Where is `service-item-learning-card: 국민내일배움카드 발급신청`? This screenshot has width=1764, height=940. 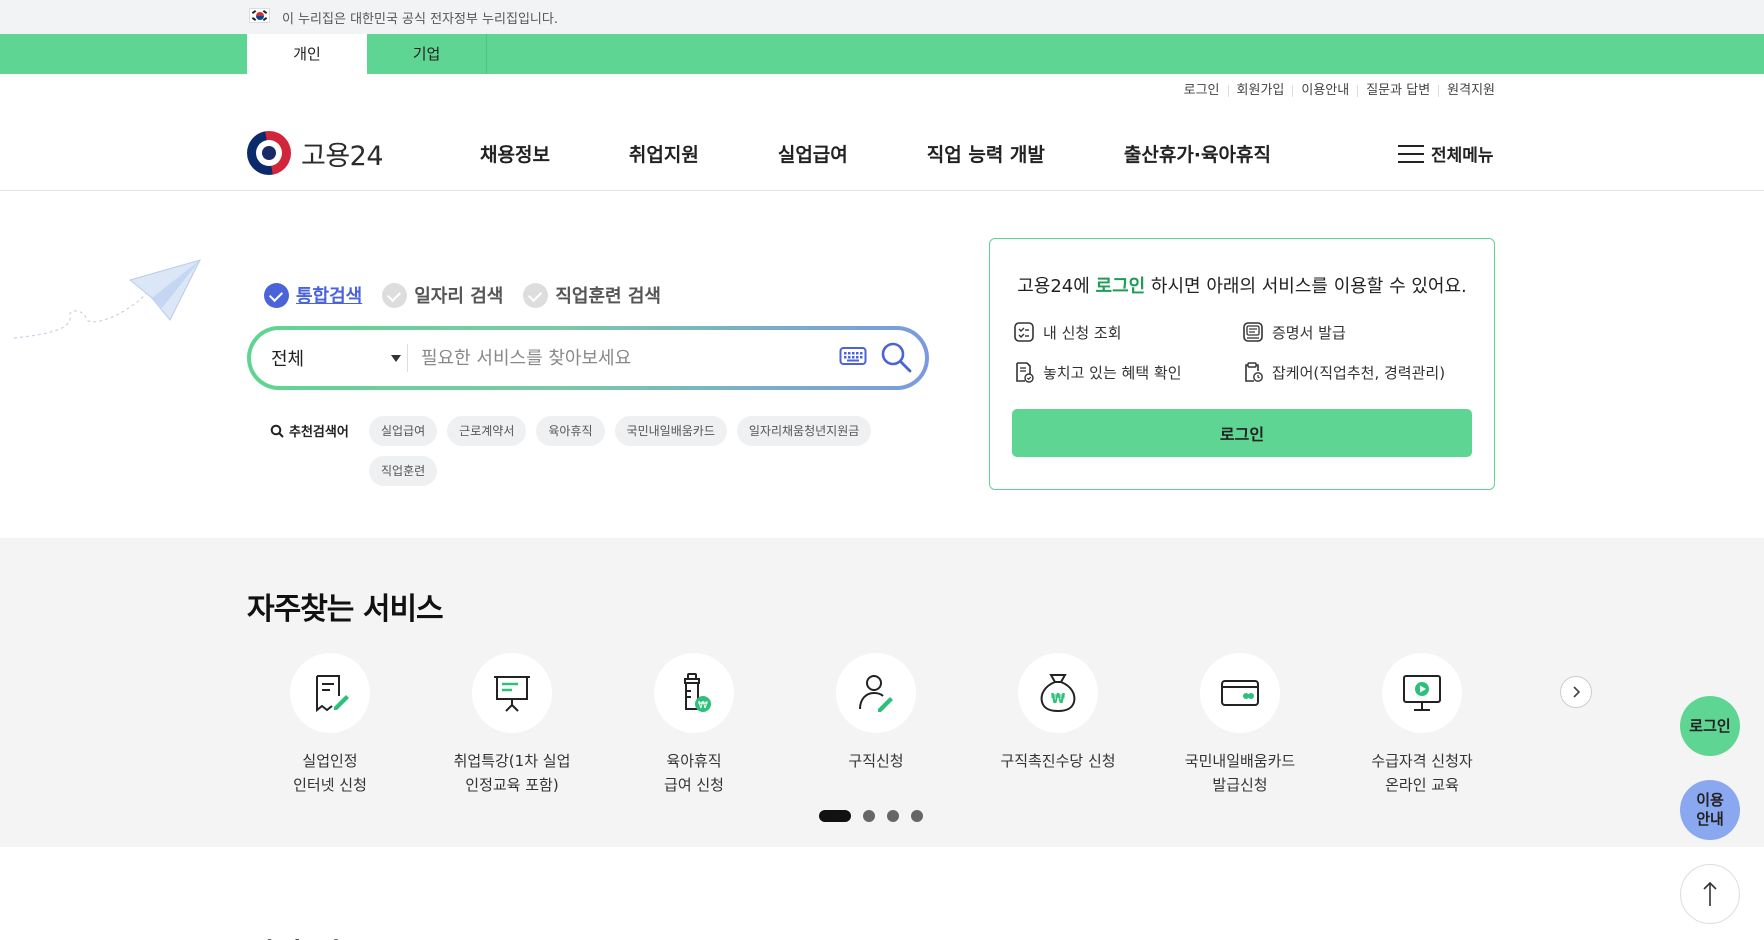
service-item-learning-card: 국민내일배움카드 발급신청 is located at coordinates (1240, 725).